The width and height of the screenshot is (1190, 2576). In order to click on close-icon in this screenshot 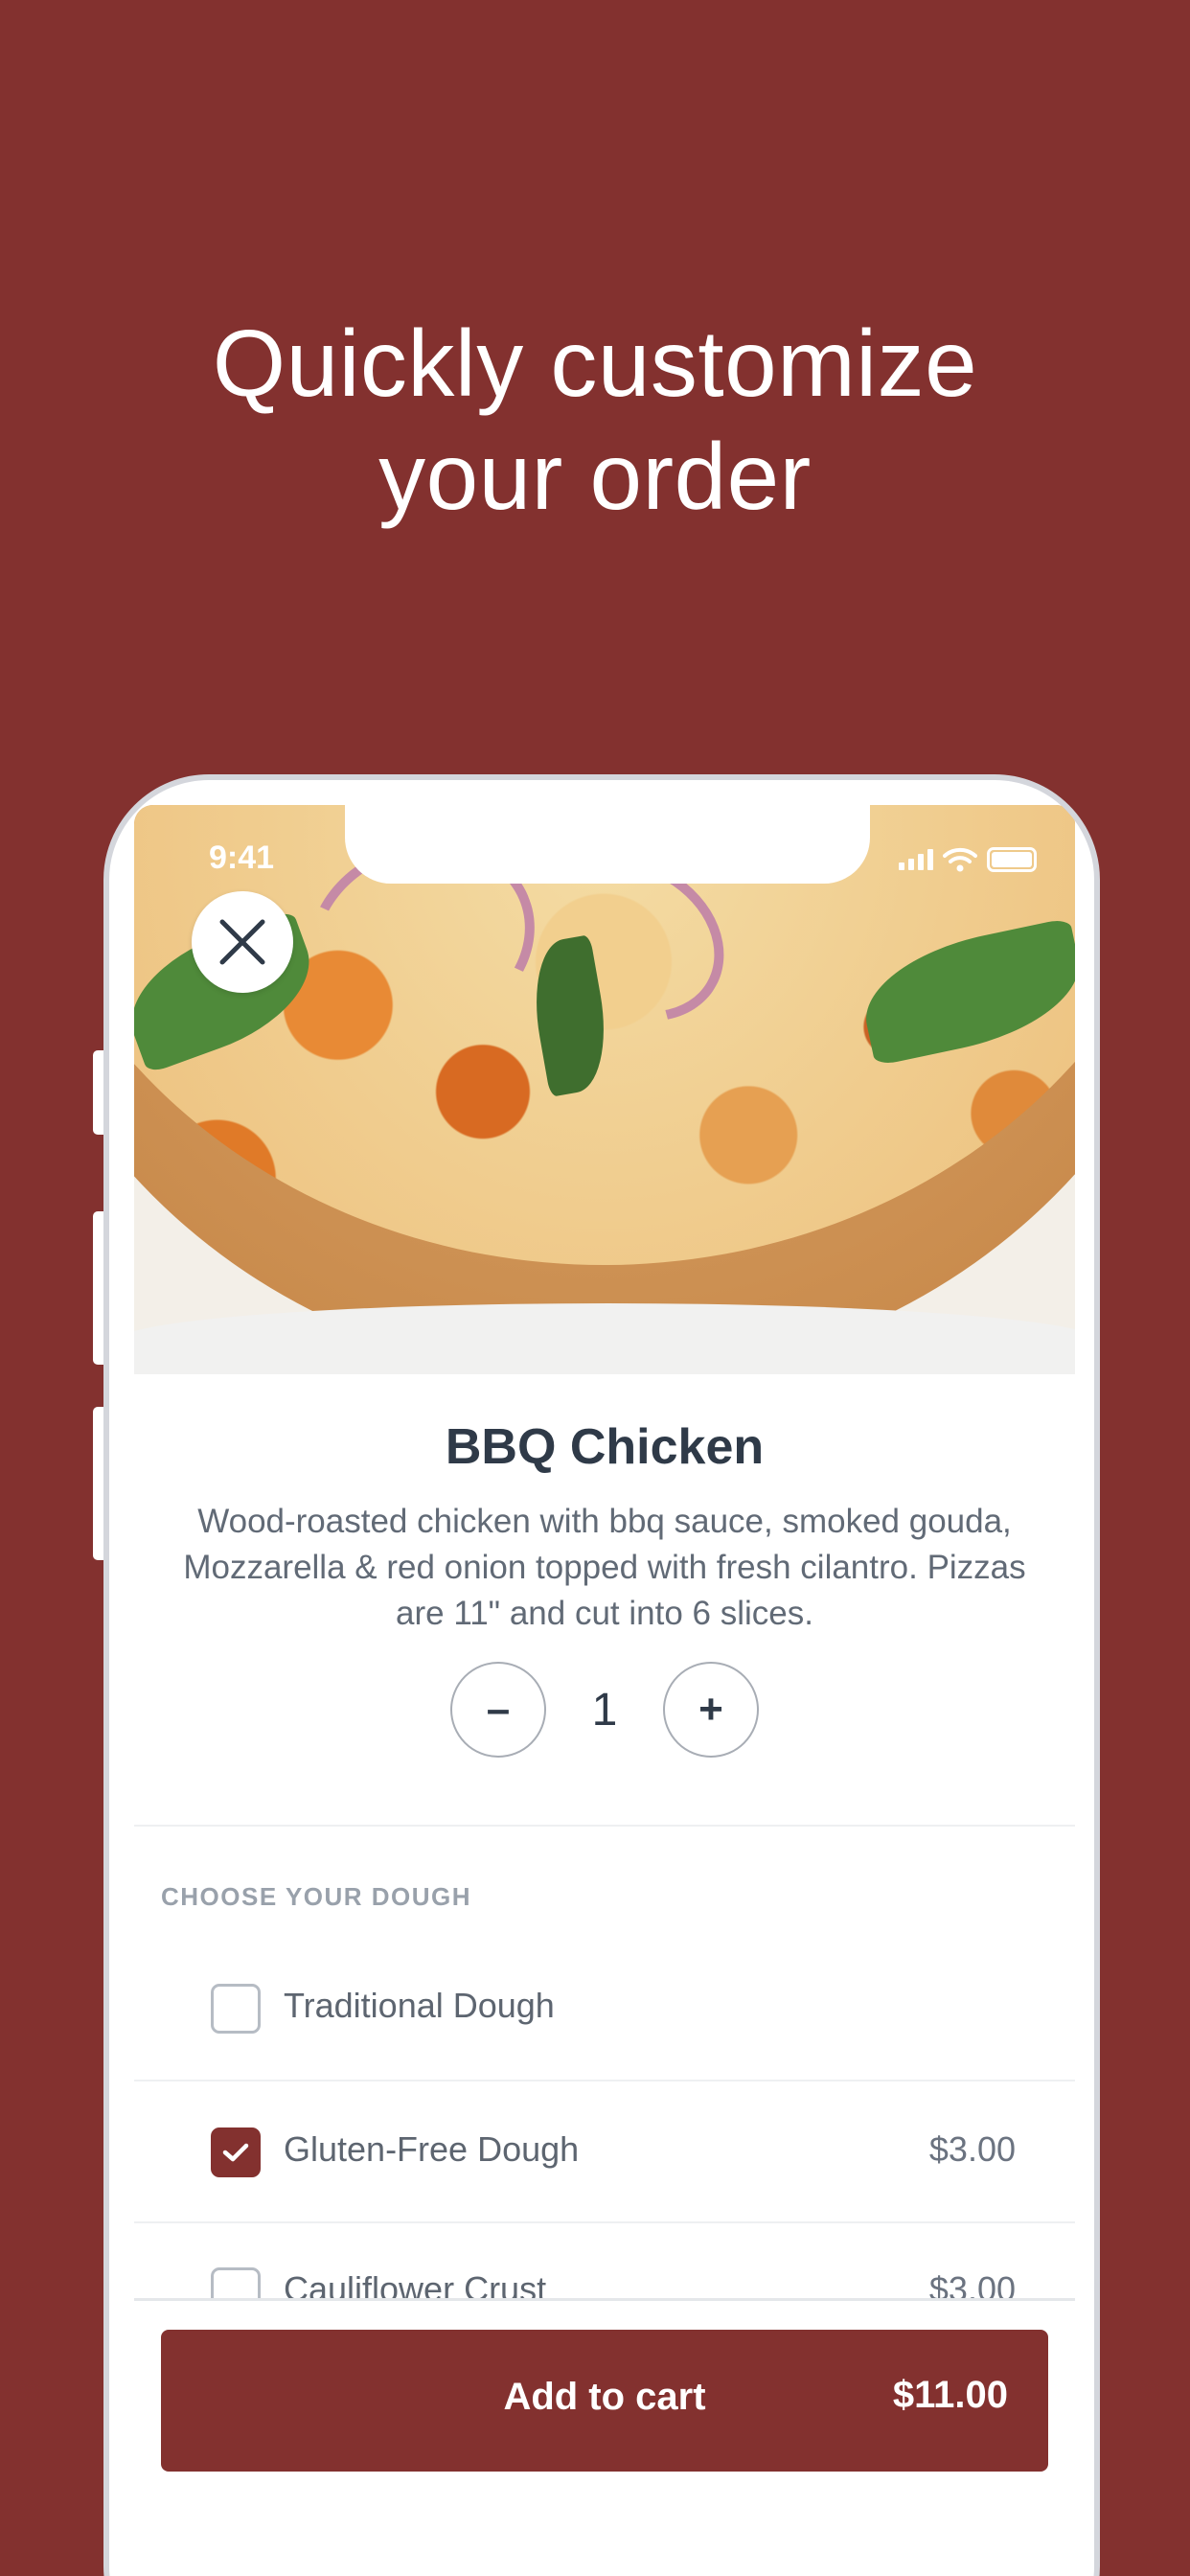, I will do `click(242, 942)`.